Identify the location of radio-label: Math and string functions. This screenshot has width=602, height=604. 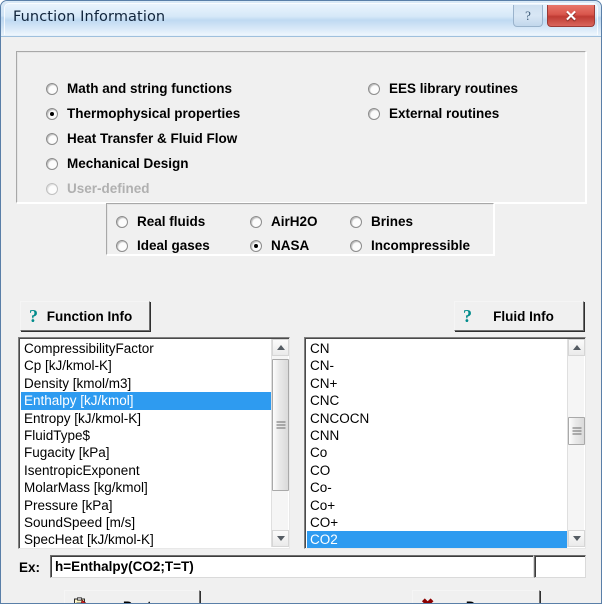
(149, 88).